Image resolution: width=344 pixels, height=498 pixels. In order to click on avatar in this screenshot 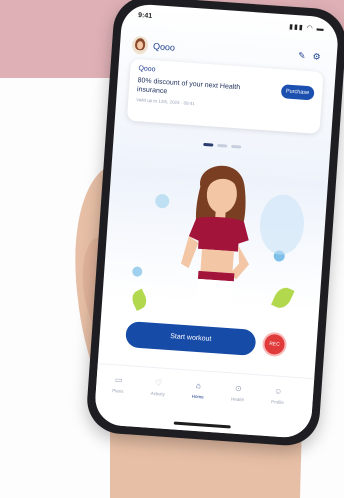, I will do `click(140, 45)`.